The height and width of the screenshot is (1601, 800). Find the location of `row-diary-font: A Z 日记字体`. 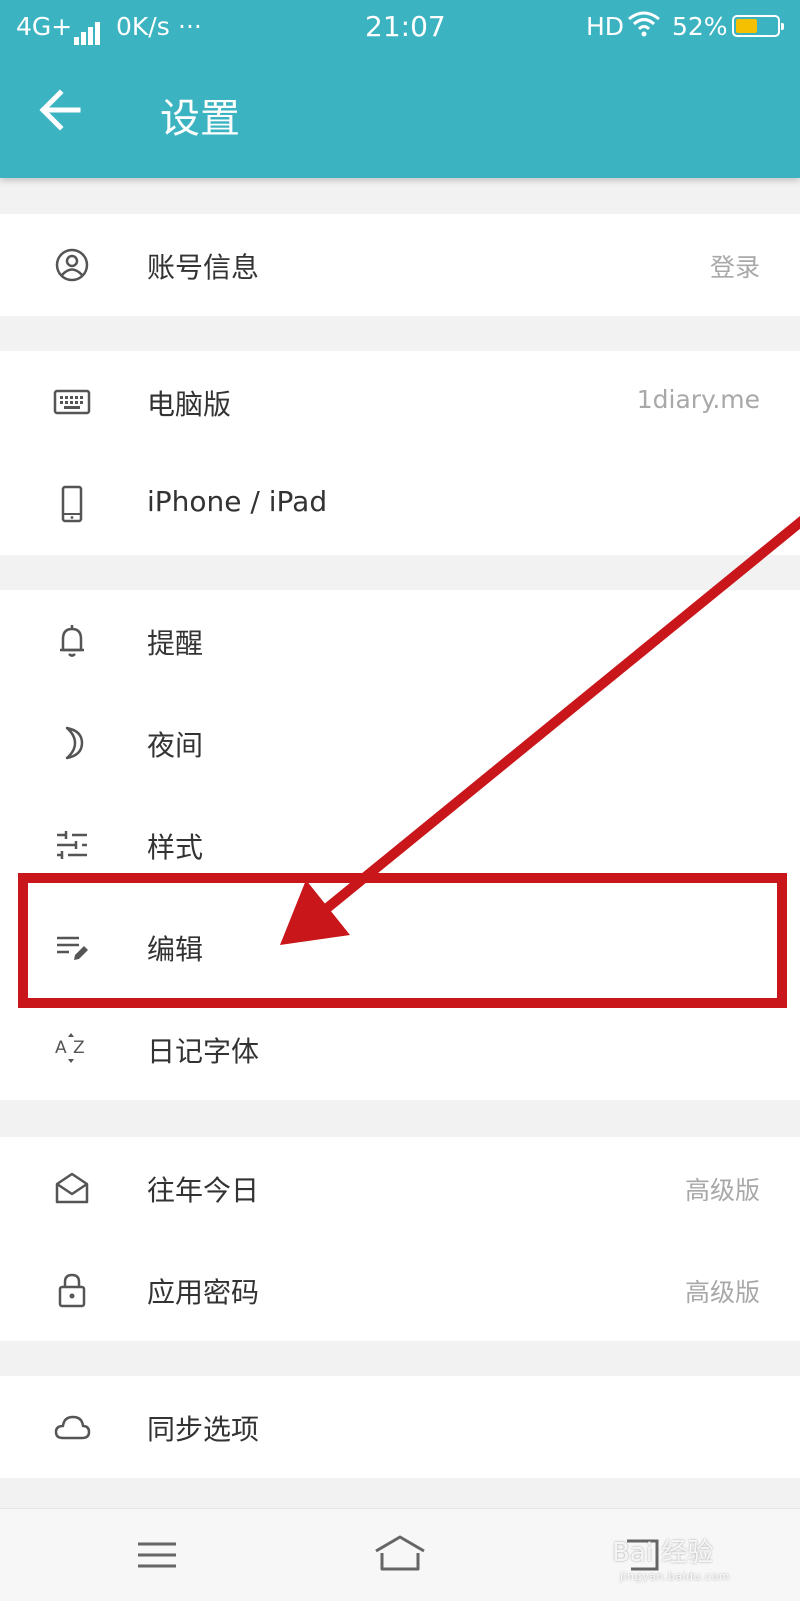

row-diary-font: A Z 日记字体 is located at coordinates (400, 1049).